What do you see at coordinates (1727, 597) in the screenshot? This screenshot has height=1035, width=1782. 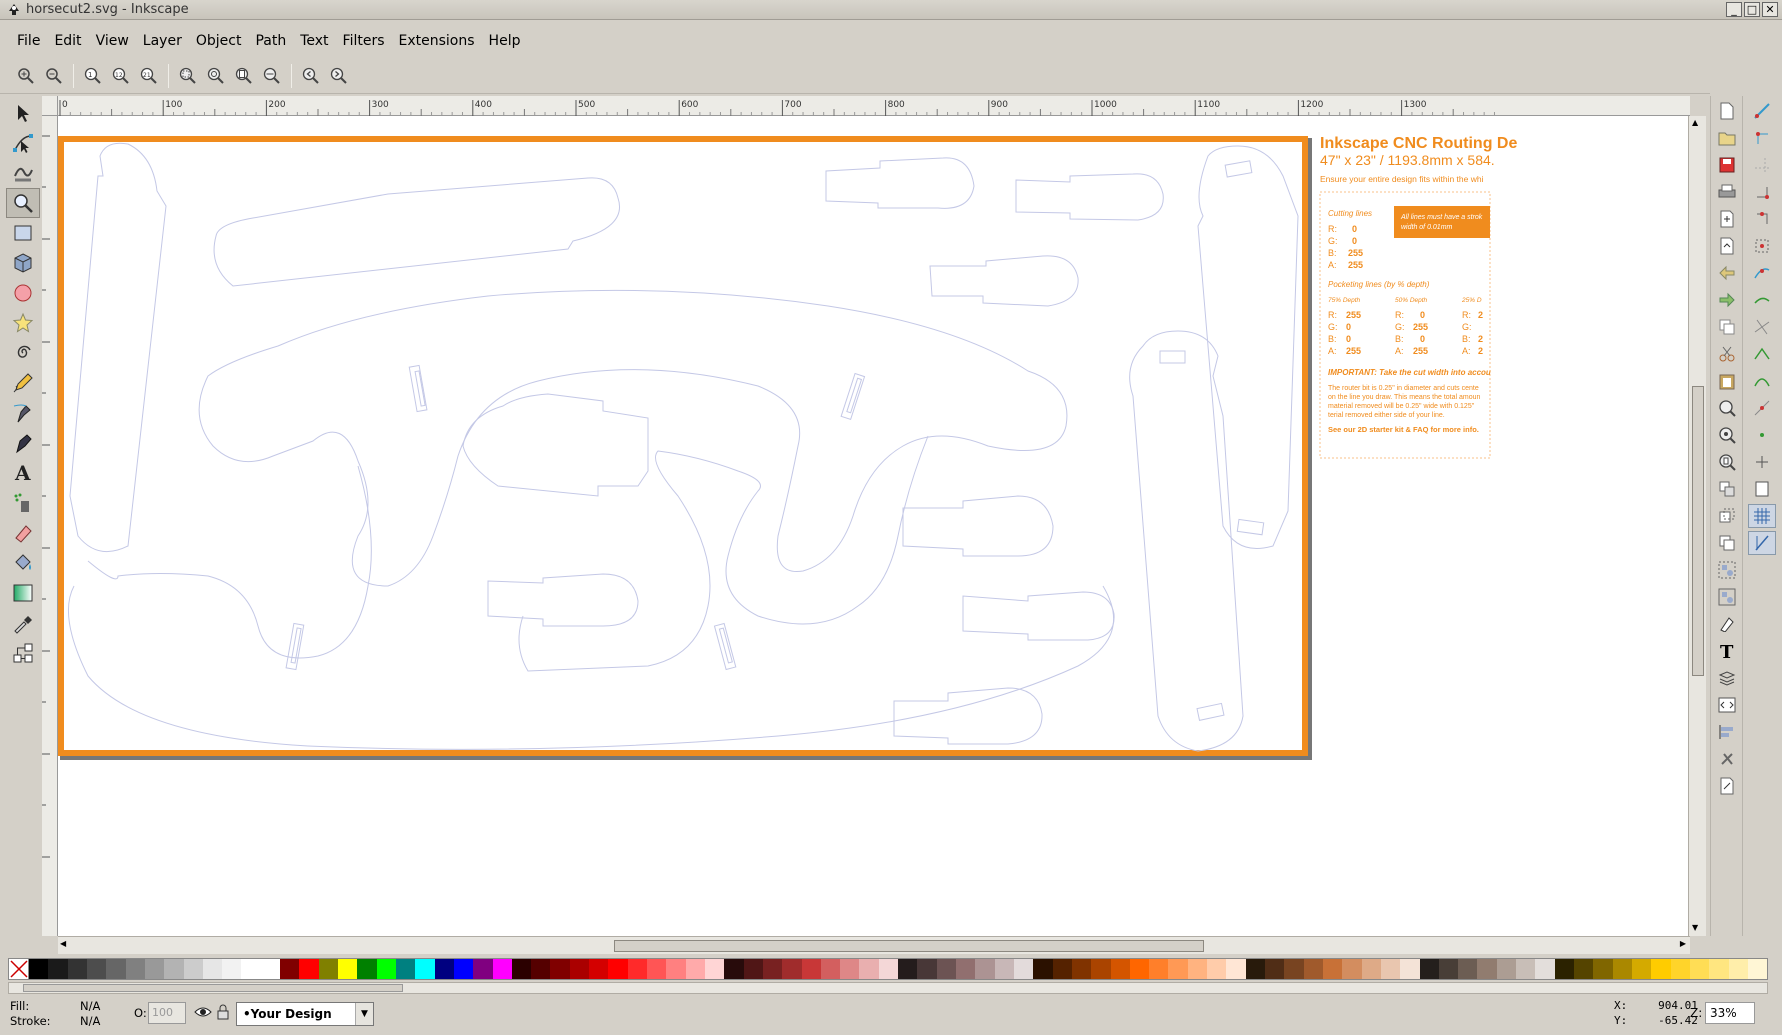 I see `ungroup-icon` at bounding box center [1727, 597].